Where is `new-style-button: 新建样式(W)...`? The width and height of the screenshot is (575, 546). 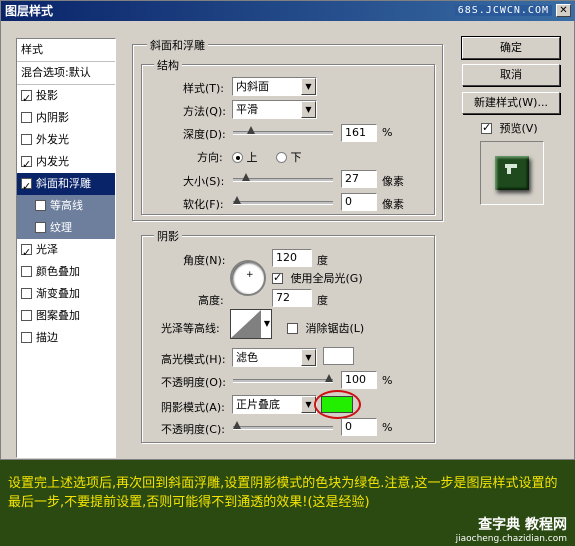
new-style-button: 新建样式(W)... is located at coordinates (511, 103).